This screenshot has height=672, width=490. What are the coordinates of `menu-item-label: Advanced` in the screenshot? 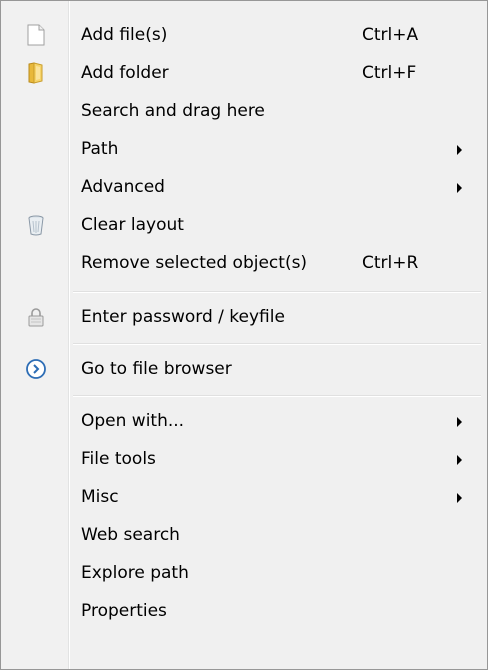 It's located at (123, 187).